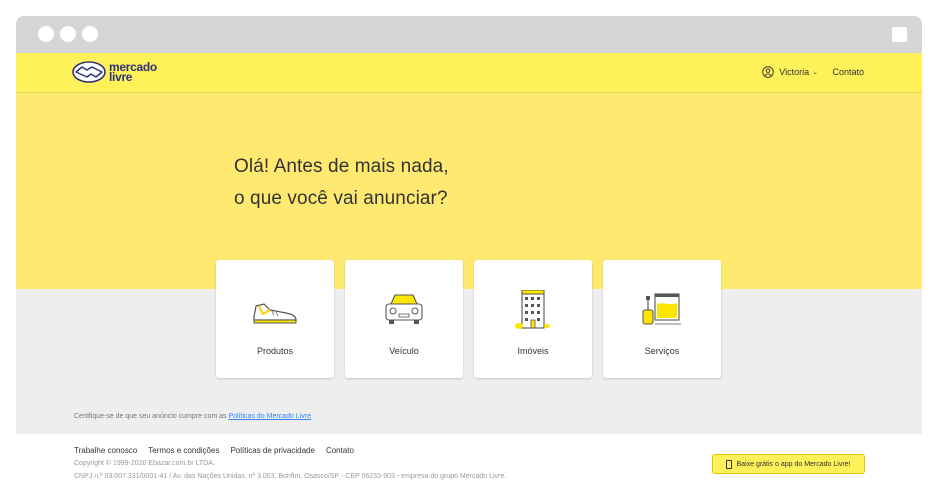 This screenshot has height=486, width=940. What do you see at coordinates (793, 464) in the screenshot?
I see `download-app-label: Baixe grátis o app do Mercado Livre!` at bounding box center [793, 464].